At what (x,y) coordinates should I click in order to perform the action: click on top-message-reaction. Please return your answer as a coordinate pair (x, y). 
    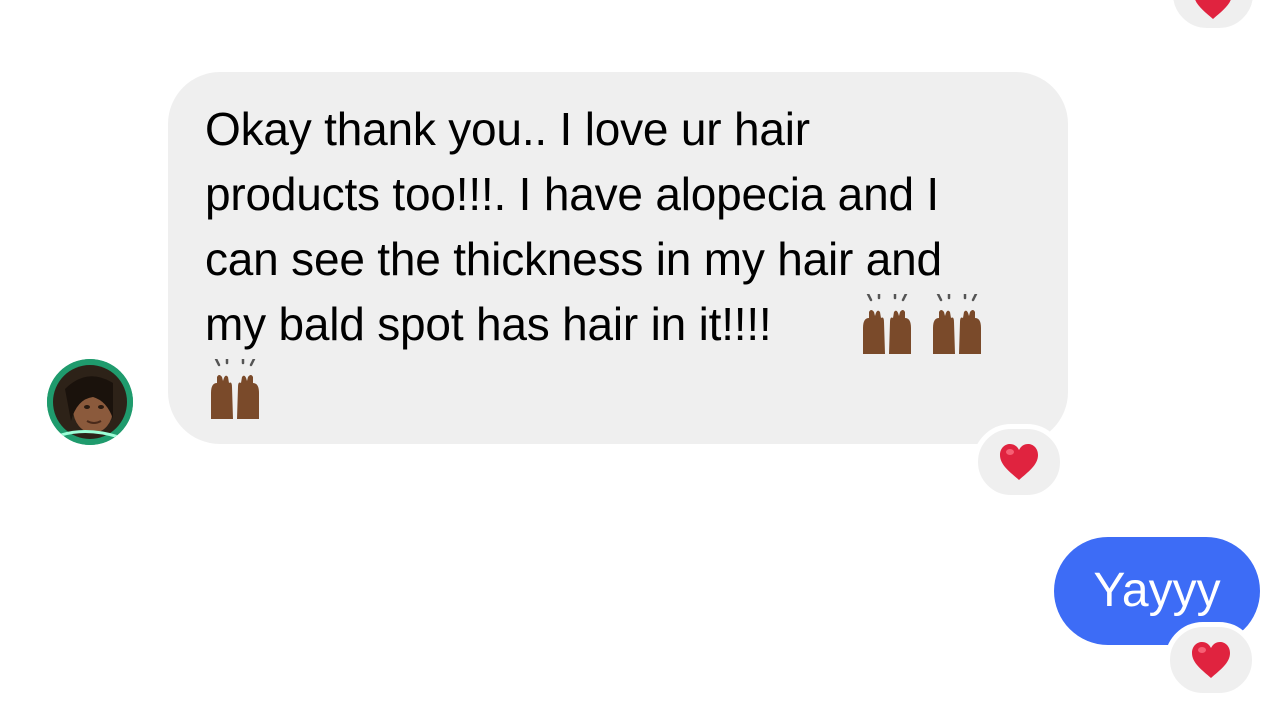
    Looking at the image, I should click on (1213, 16).